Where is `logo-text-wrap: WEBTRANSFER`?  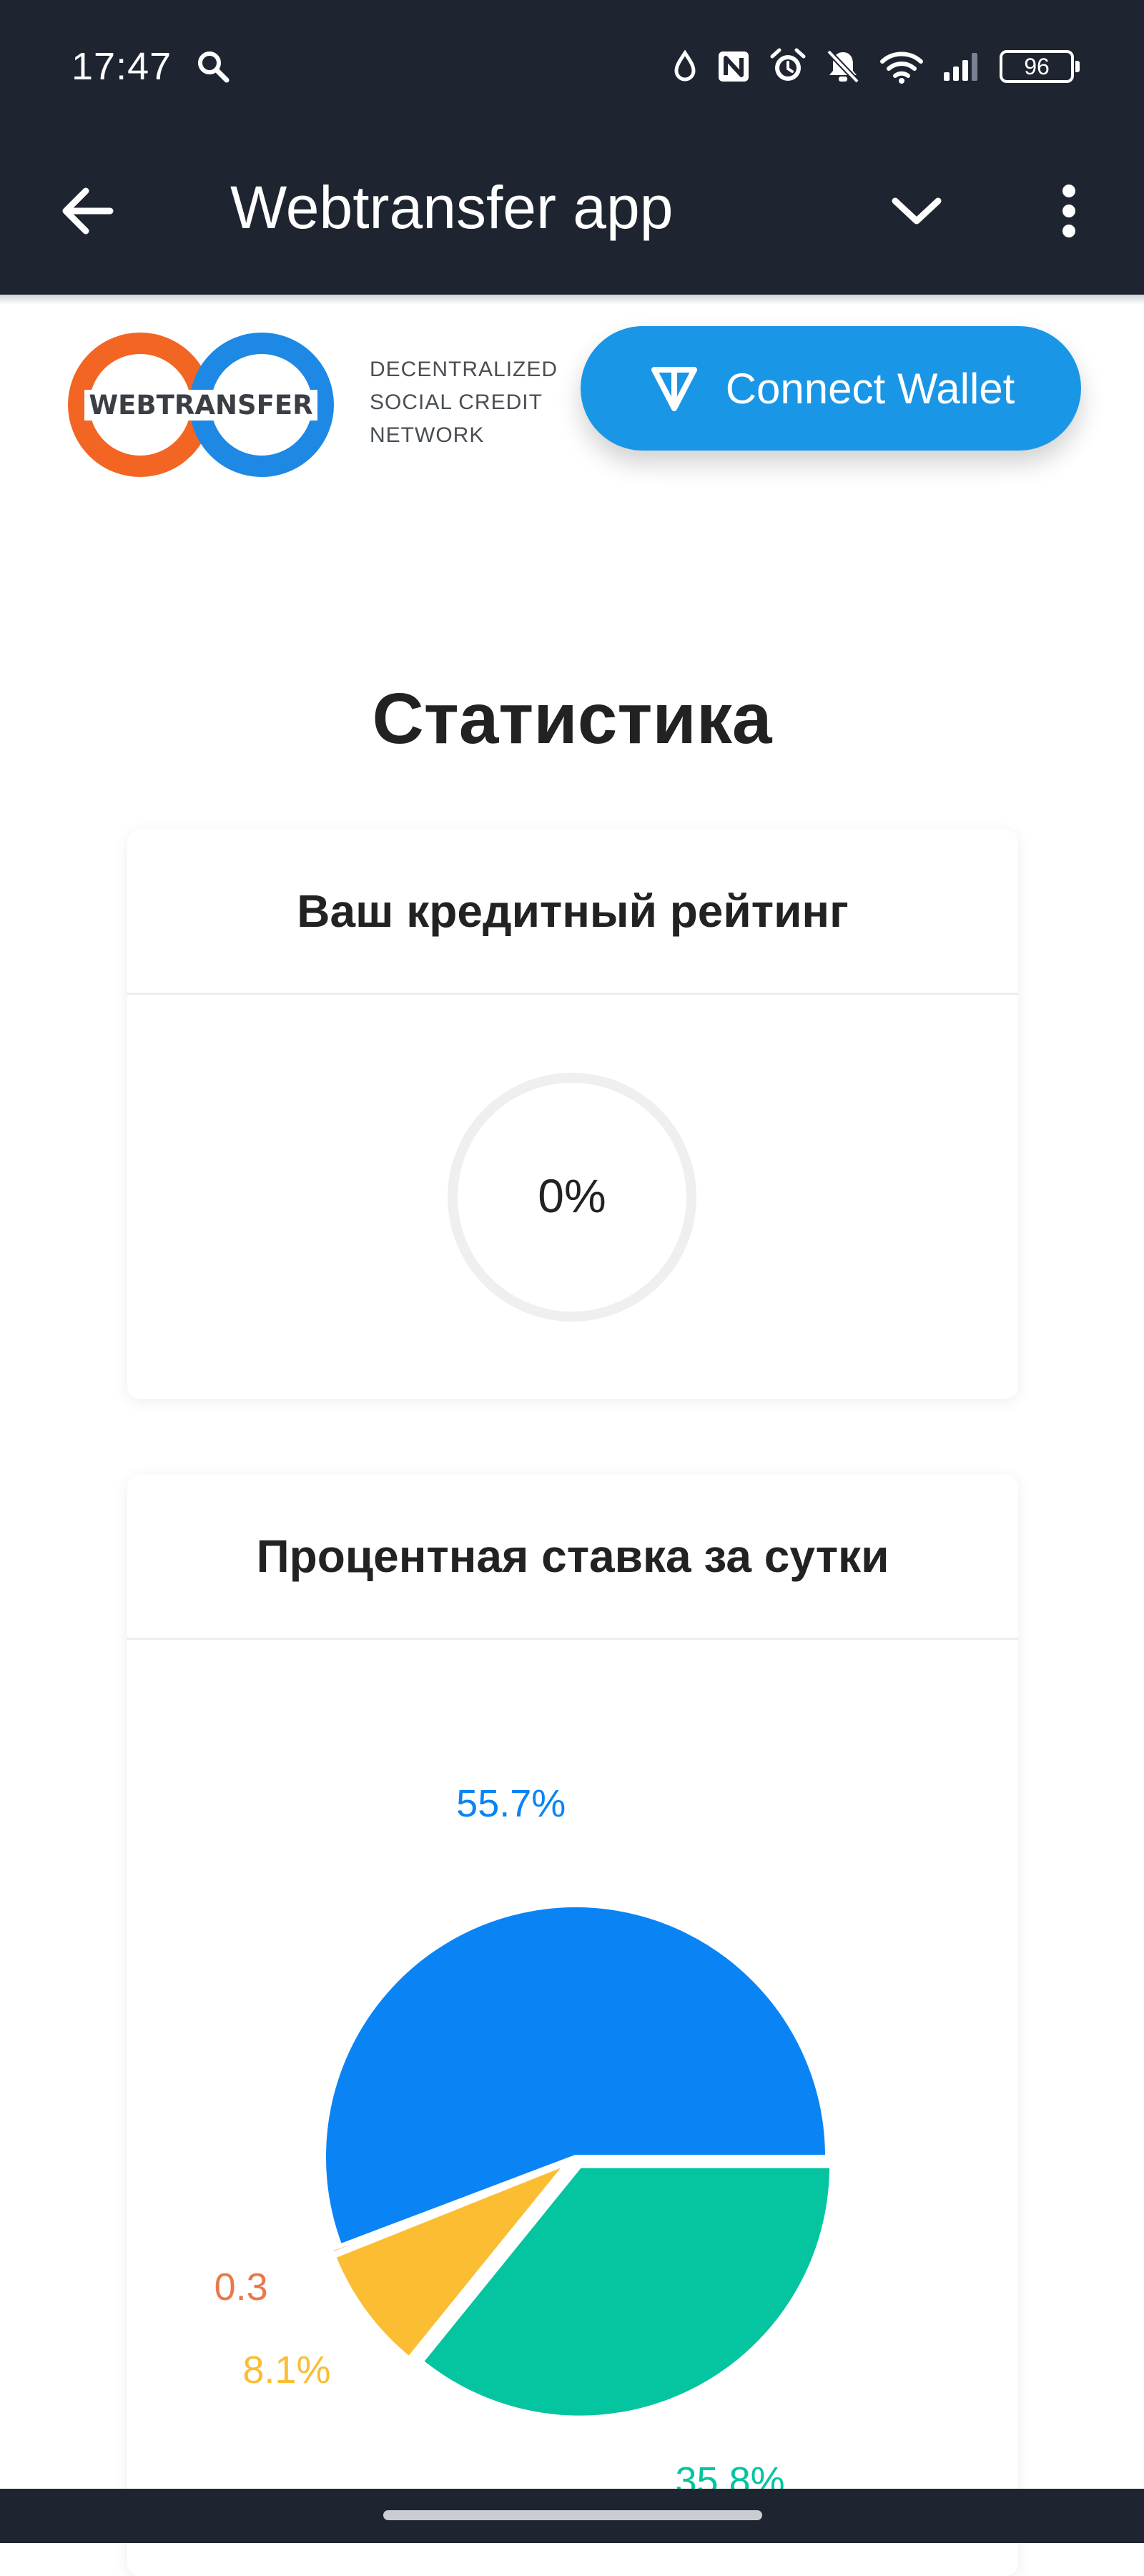 logo-text-wrap: WEBTRANSFER is located at coordinates (201, 405).